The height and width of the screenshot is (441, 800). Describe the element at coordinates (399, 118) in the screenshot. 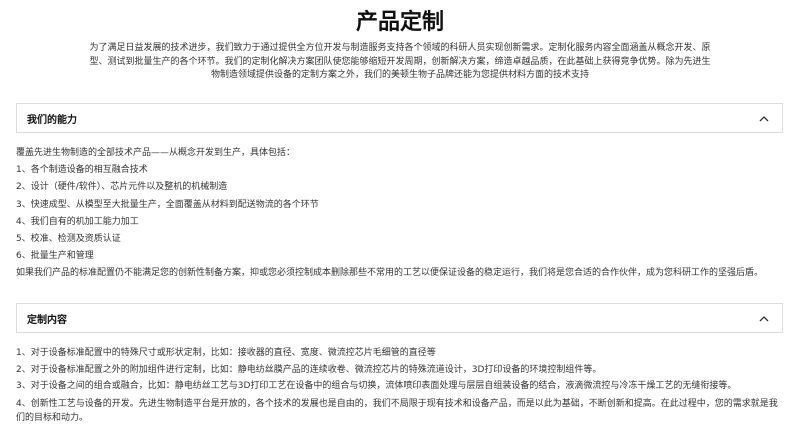

I see `section-header-capabilities: 我们的能力` at that location.